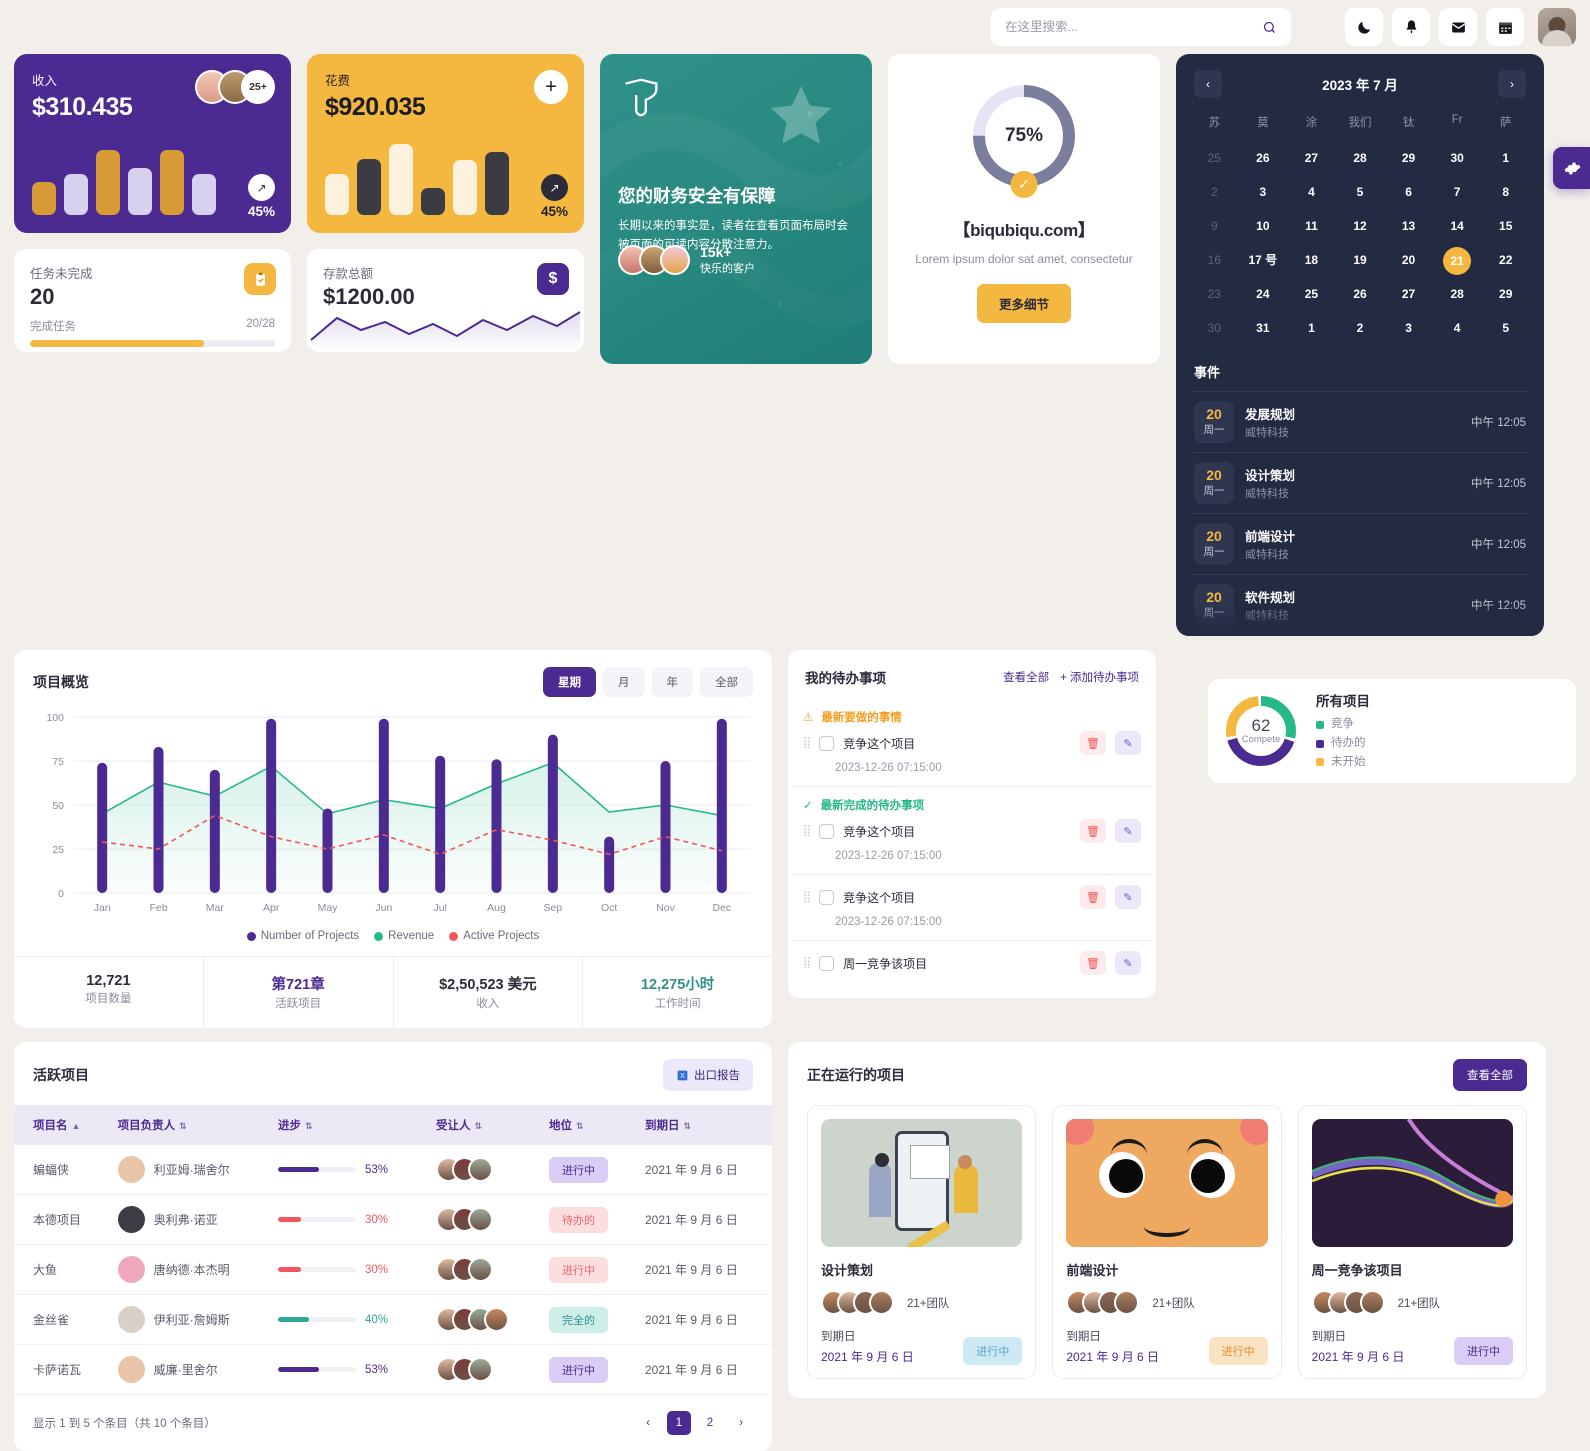 The height and width of the screenshot is (1451, 1590). Describe the element at coordinates (1364, 27) in the screenshot. I see `moon-icon` at that location.